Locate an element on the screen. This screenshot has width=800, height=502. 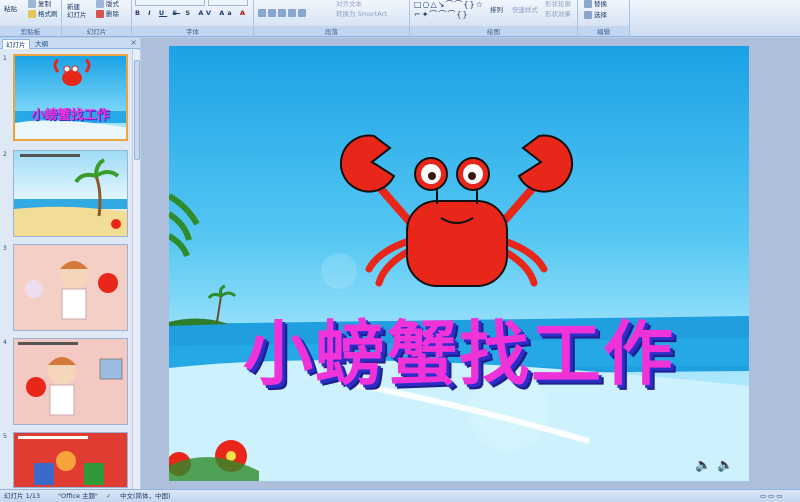
paragraph-group: 对齐文本 转换为 SmartArt 段落 is located at coordinates (332, 18).